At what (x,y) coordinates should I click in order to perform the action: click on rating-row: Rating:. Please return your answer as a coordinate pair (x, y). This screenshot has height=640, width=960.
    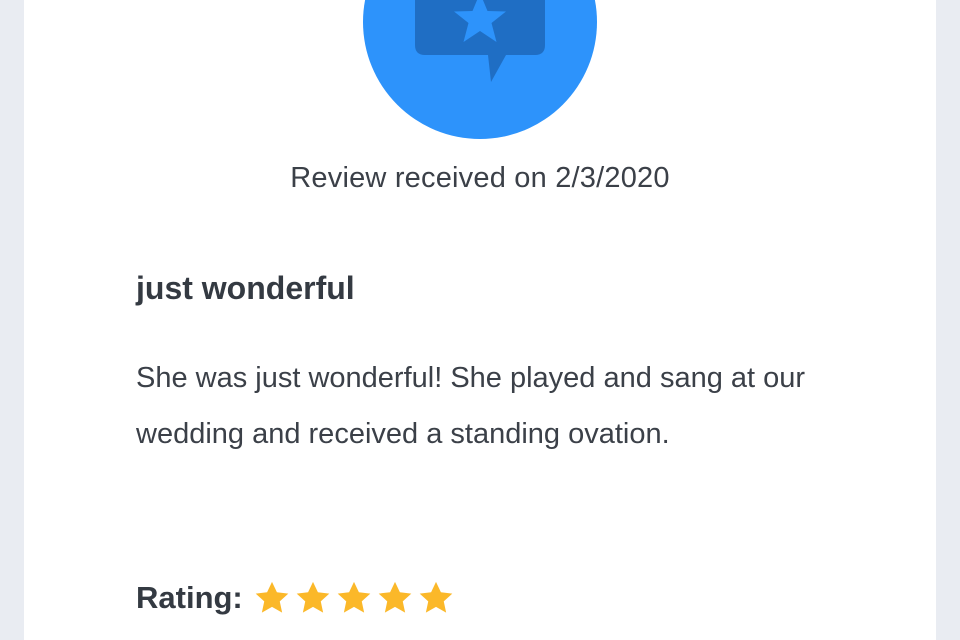
    Looking at the image, I should click on (297, 598).